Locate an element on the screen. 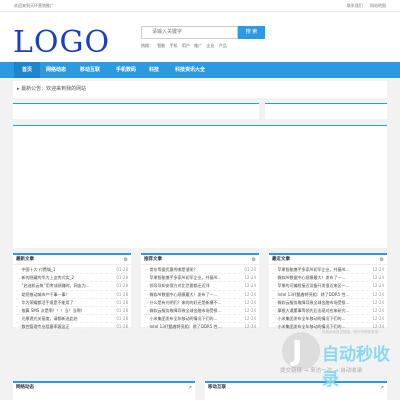 The width and height of the screenshot is (400, 400). nav-item-tech-news: 科技资讯大全 is located at coordinates (190, 70).